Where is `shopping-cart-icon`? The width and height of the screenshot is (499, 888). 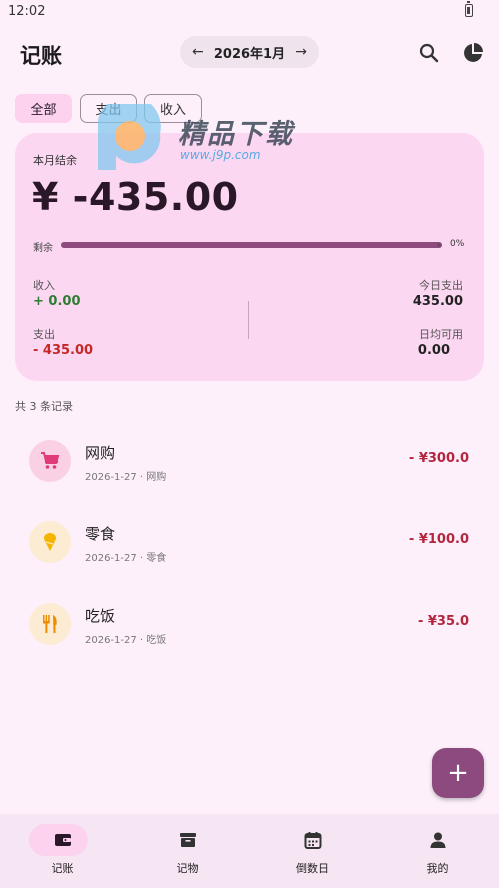 shopping-cart-icon is located at coordinates (50, 461).